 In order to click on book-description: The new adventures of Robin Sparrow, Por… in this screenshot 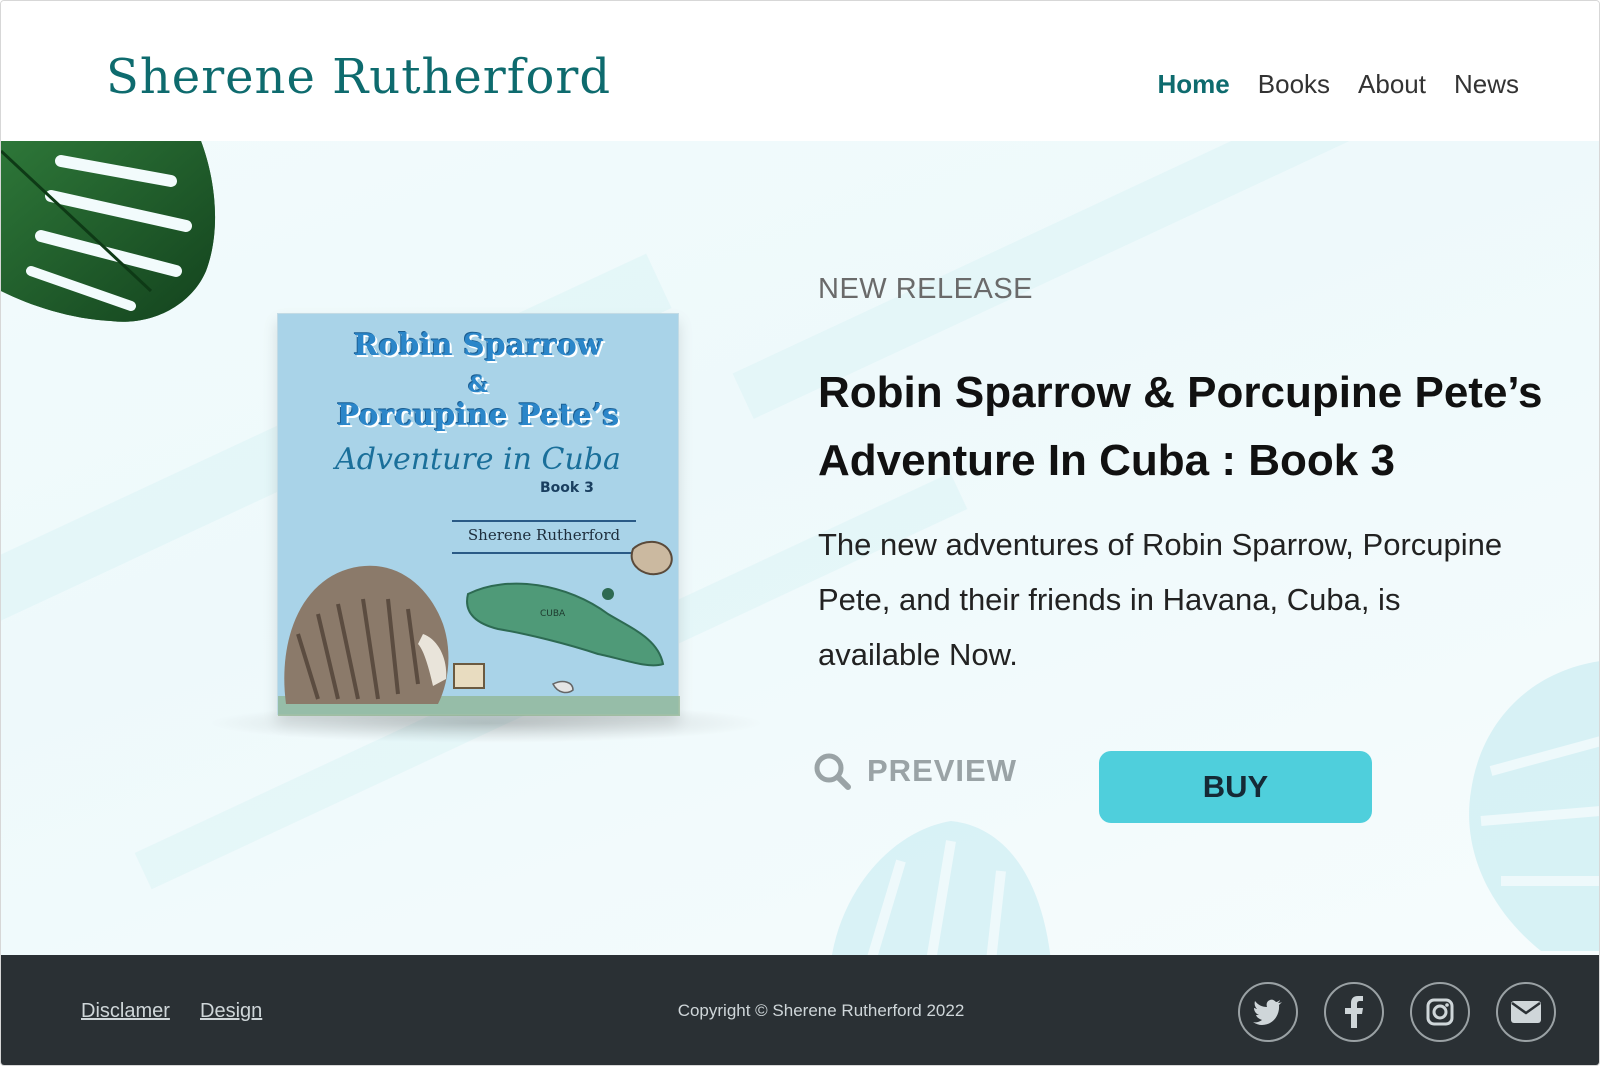, I will do `click(1160, 599)`.